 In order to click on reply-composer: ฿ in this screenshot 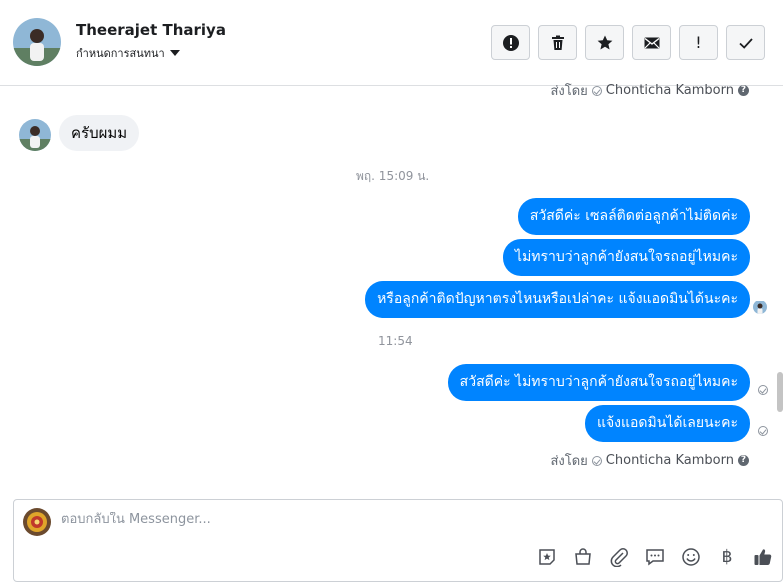, I will do `click(398, 540)`.